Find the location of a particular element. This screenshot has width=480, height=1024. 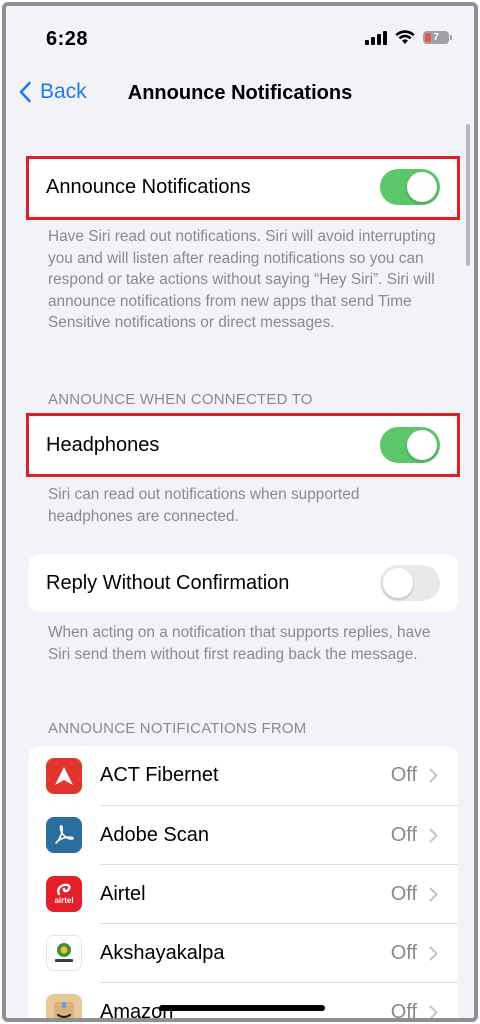

navigation-bar: Back Announce Notifications is located at coordinates (240, 91).